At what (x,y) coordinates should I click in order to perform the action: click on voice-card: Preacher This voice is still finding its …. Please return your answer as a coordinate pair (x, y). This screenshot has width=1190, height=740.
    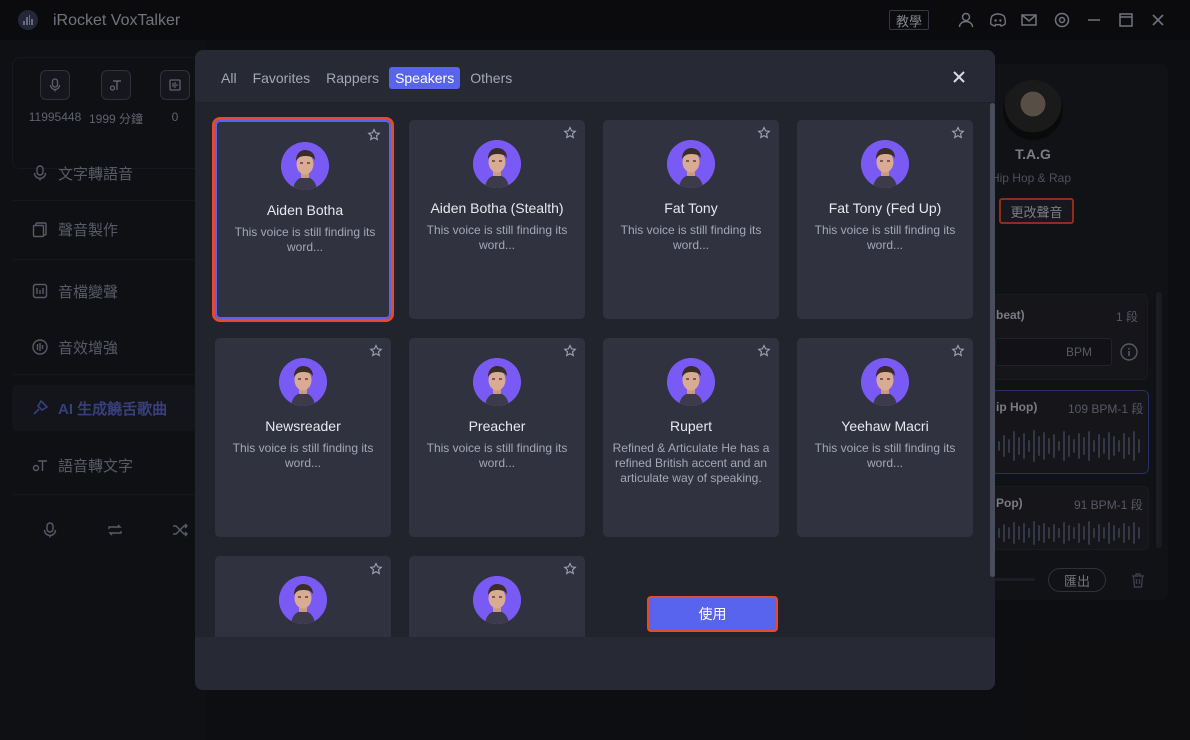
    Looking at the image, I should click on (497, 437).